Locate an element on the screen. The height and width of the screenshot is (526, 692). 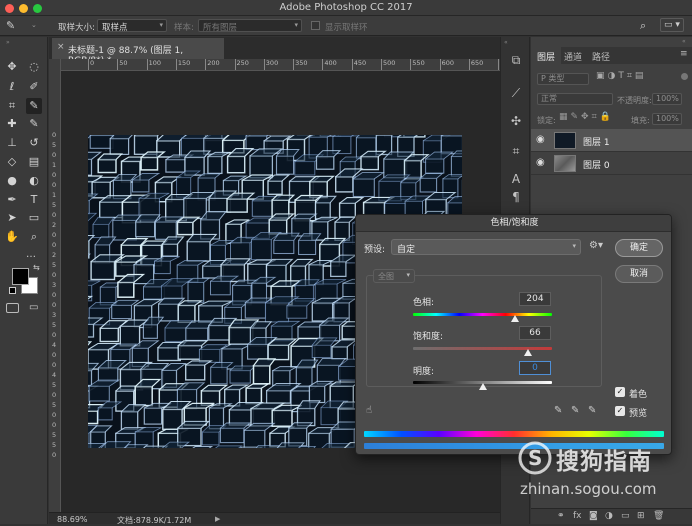
marquee-tool-icon: ◌ is located at coordinates (34, 67).